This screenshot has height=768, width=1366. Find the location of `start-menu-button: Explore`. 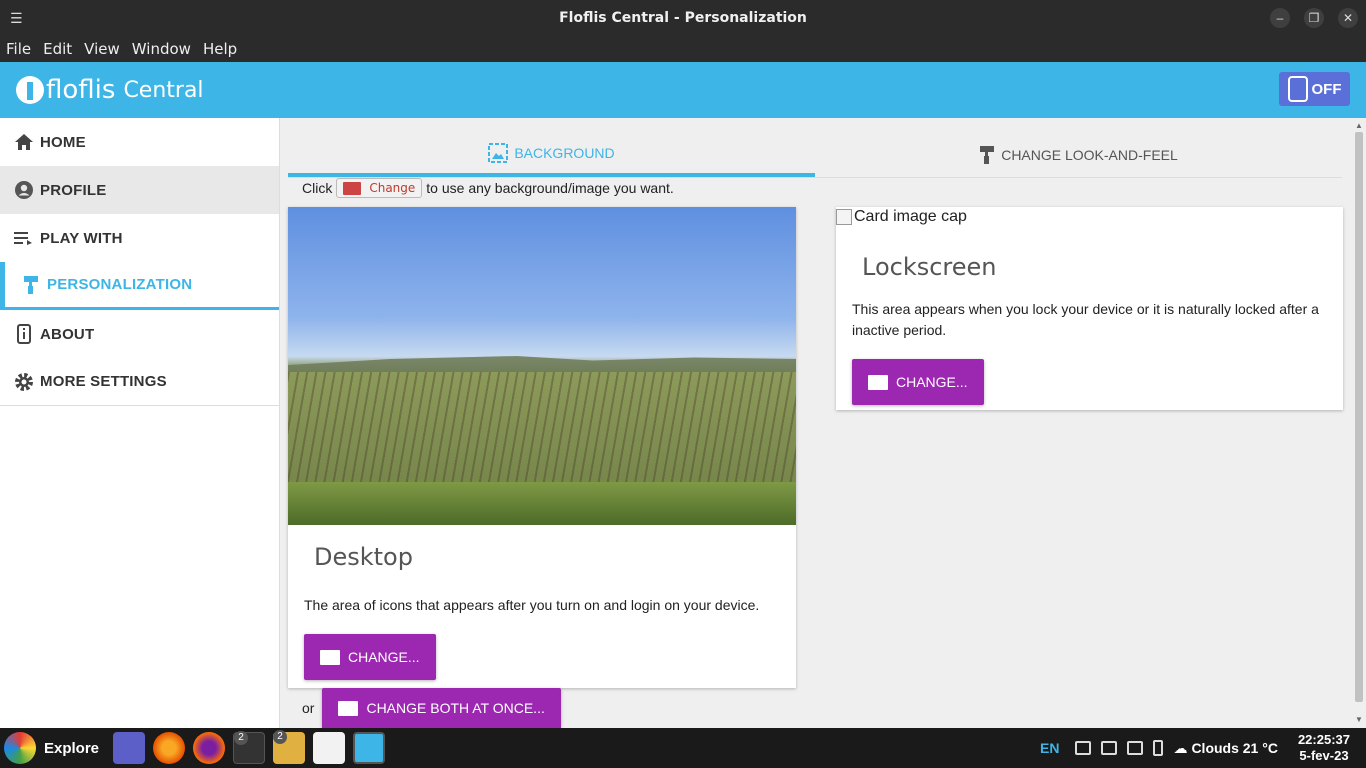

start-menu-button: Explore is located at coordinates (51, 748).